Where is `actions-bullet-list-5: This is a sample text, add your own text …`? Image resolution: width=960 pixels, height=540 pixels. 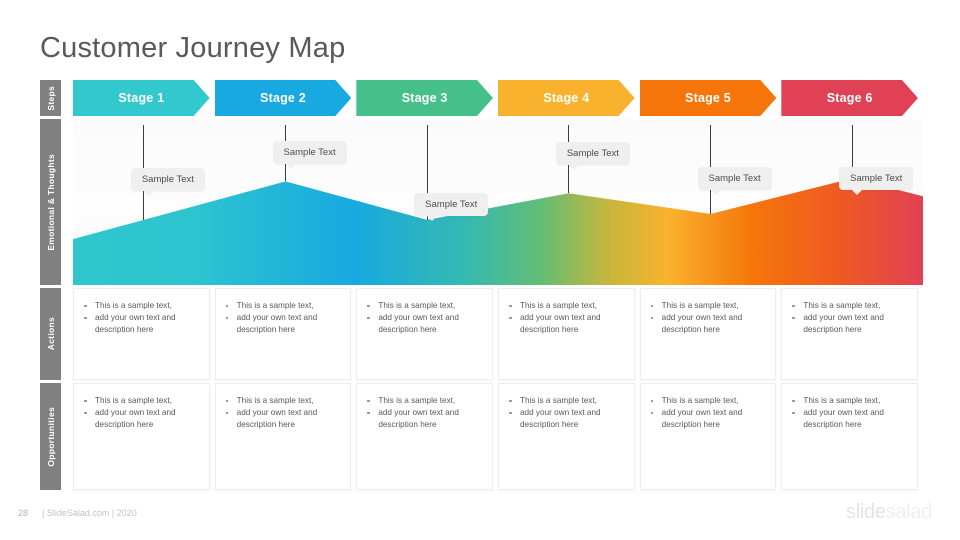 actions-bullet-list-5: This is a sample text, add your own text … is located at coordinates (707, 317).